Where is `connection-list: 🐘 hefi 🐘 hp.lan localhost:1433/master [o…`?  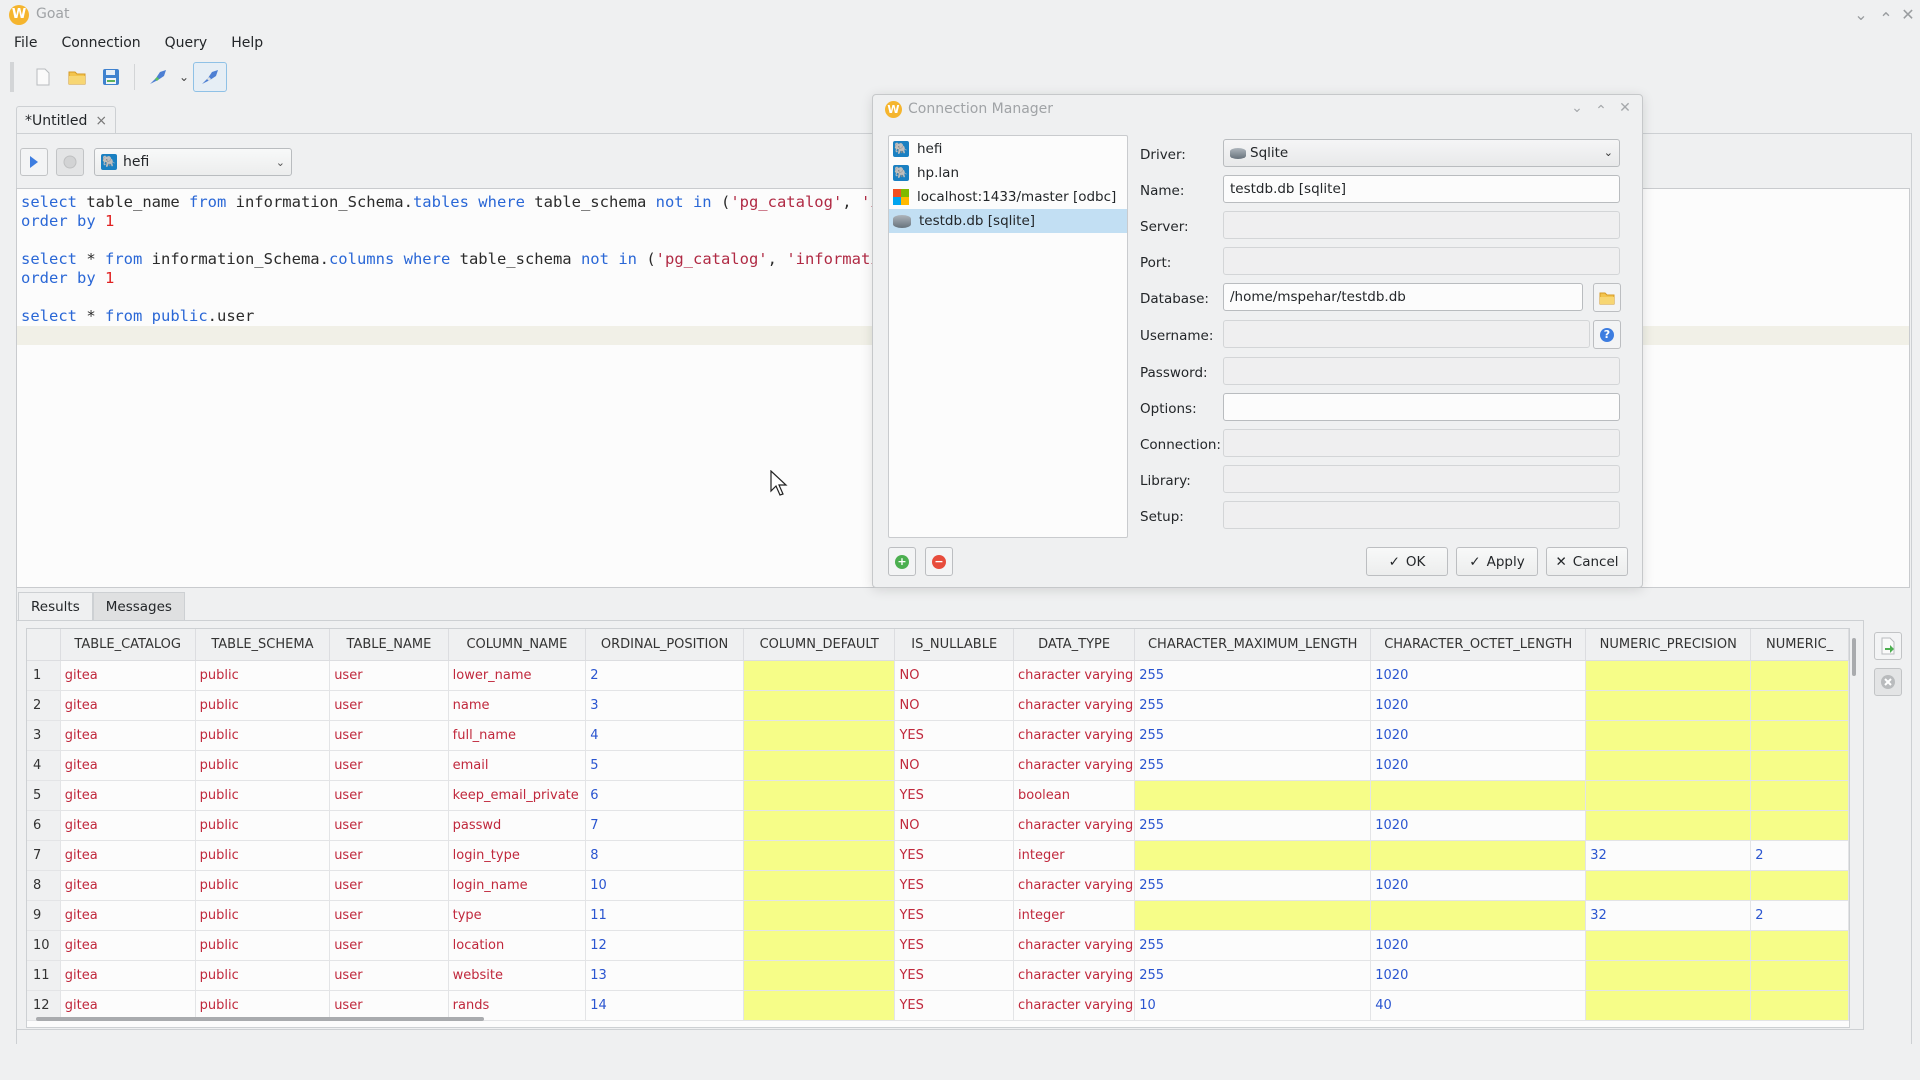
connection-list: 🐘 hefi 🐘 hp.lan localhost:1433/master [o… is located at coordinates (1008, 336).